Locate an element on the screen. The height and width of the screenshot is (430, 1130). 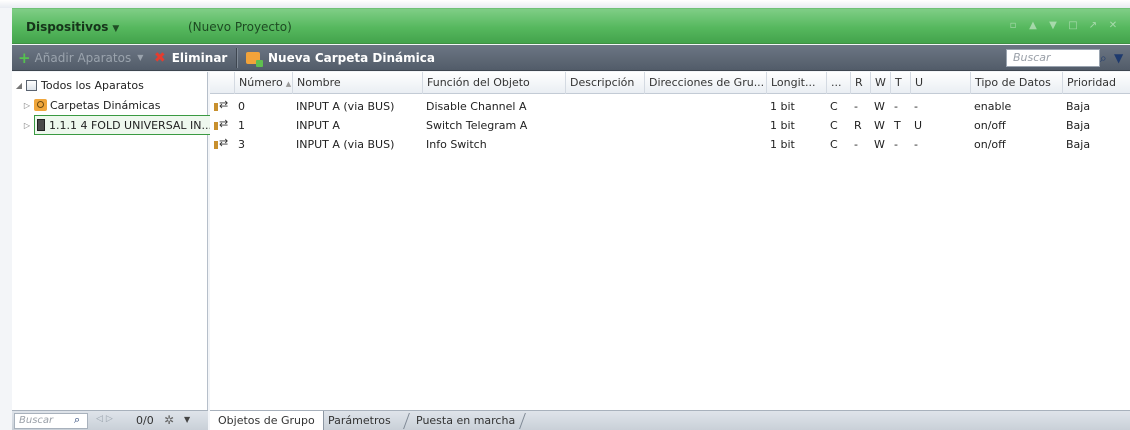
header-data-type: Tipo de Datos is located at coordinates (1016, 83).